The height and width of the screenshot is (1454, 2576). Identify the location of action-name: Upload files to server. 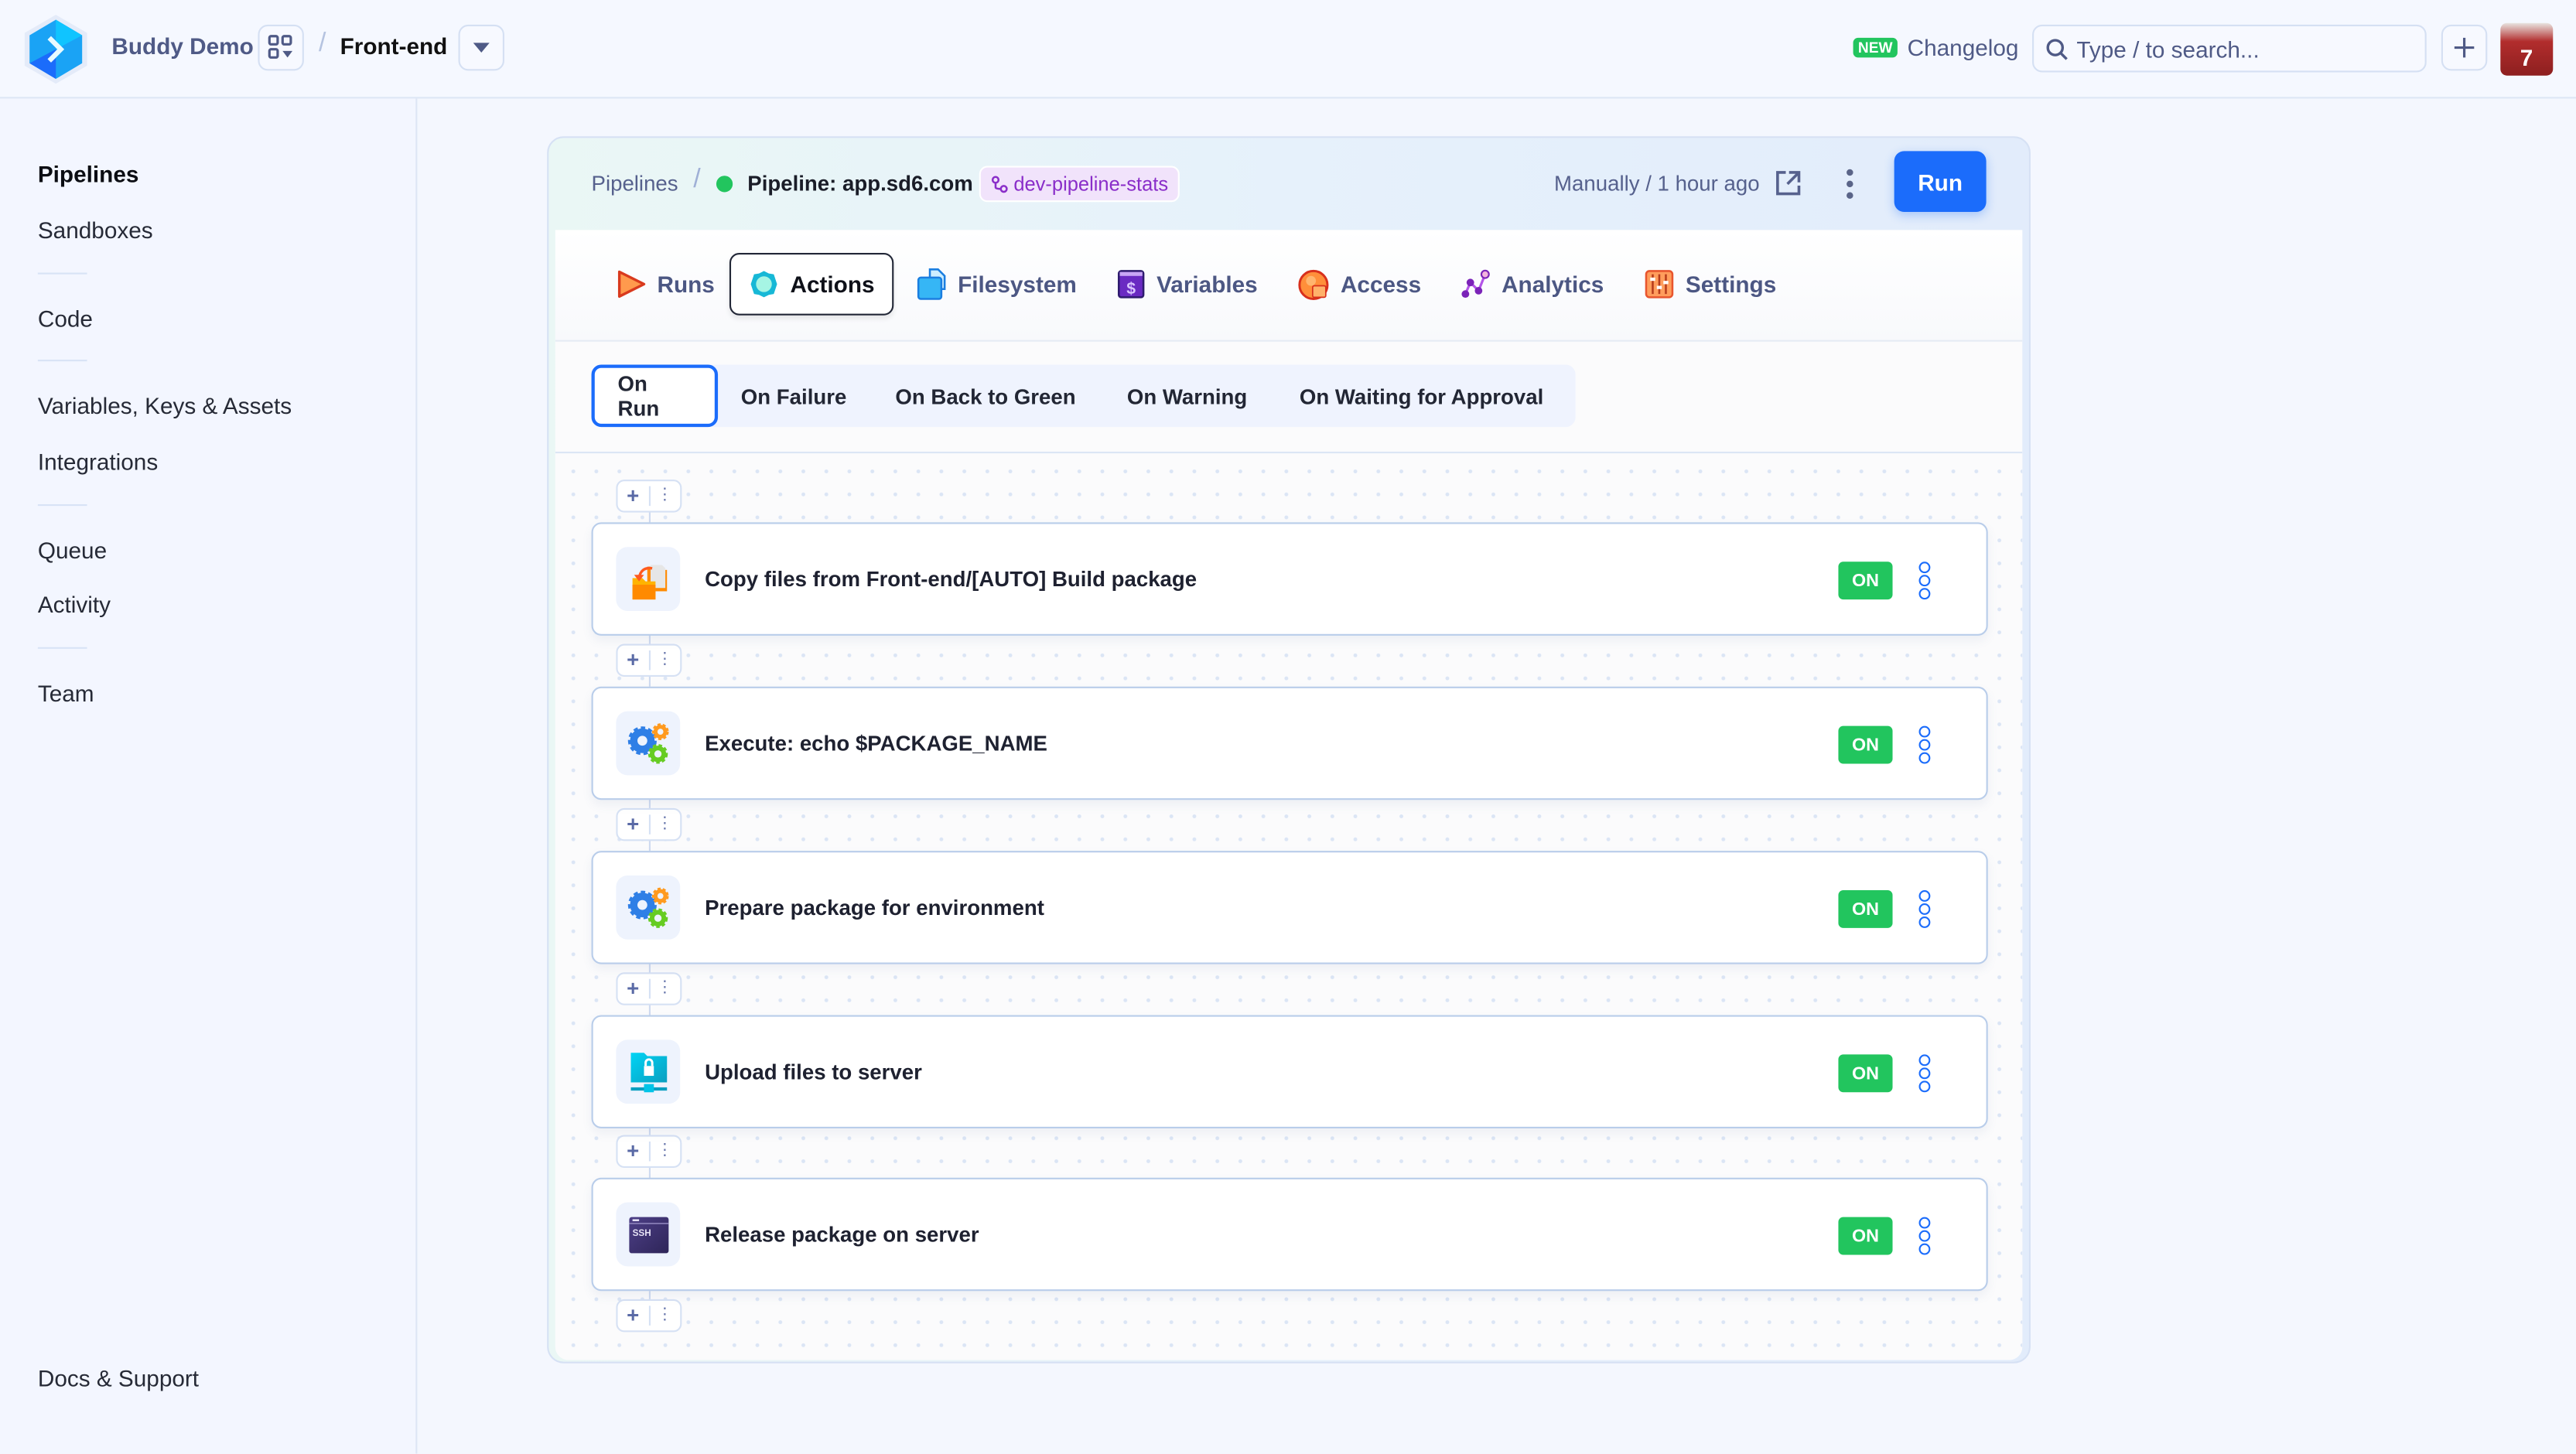
(813, 1072).